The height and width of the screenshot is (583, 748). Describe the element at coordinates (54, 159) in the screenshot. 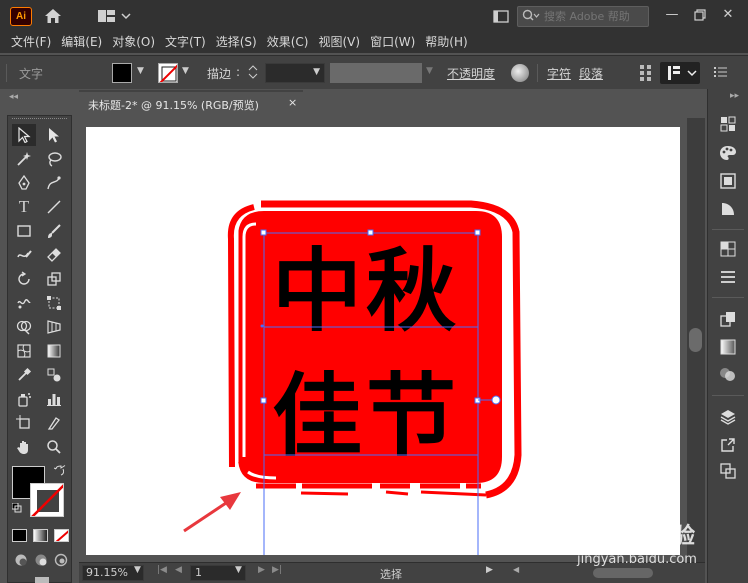

I see `lasso-tool` at that location.